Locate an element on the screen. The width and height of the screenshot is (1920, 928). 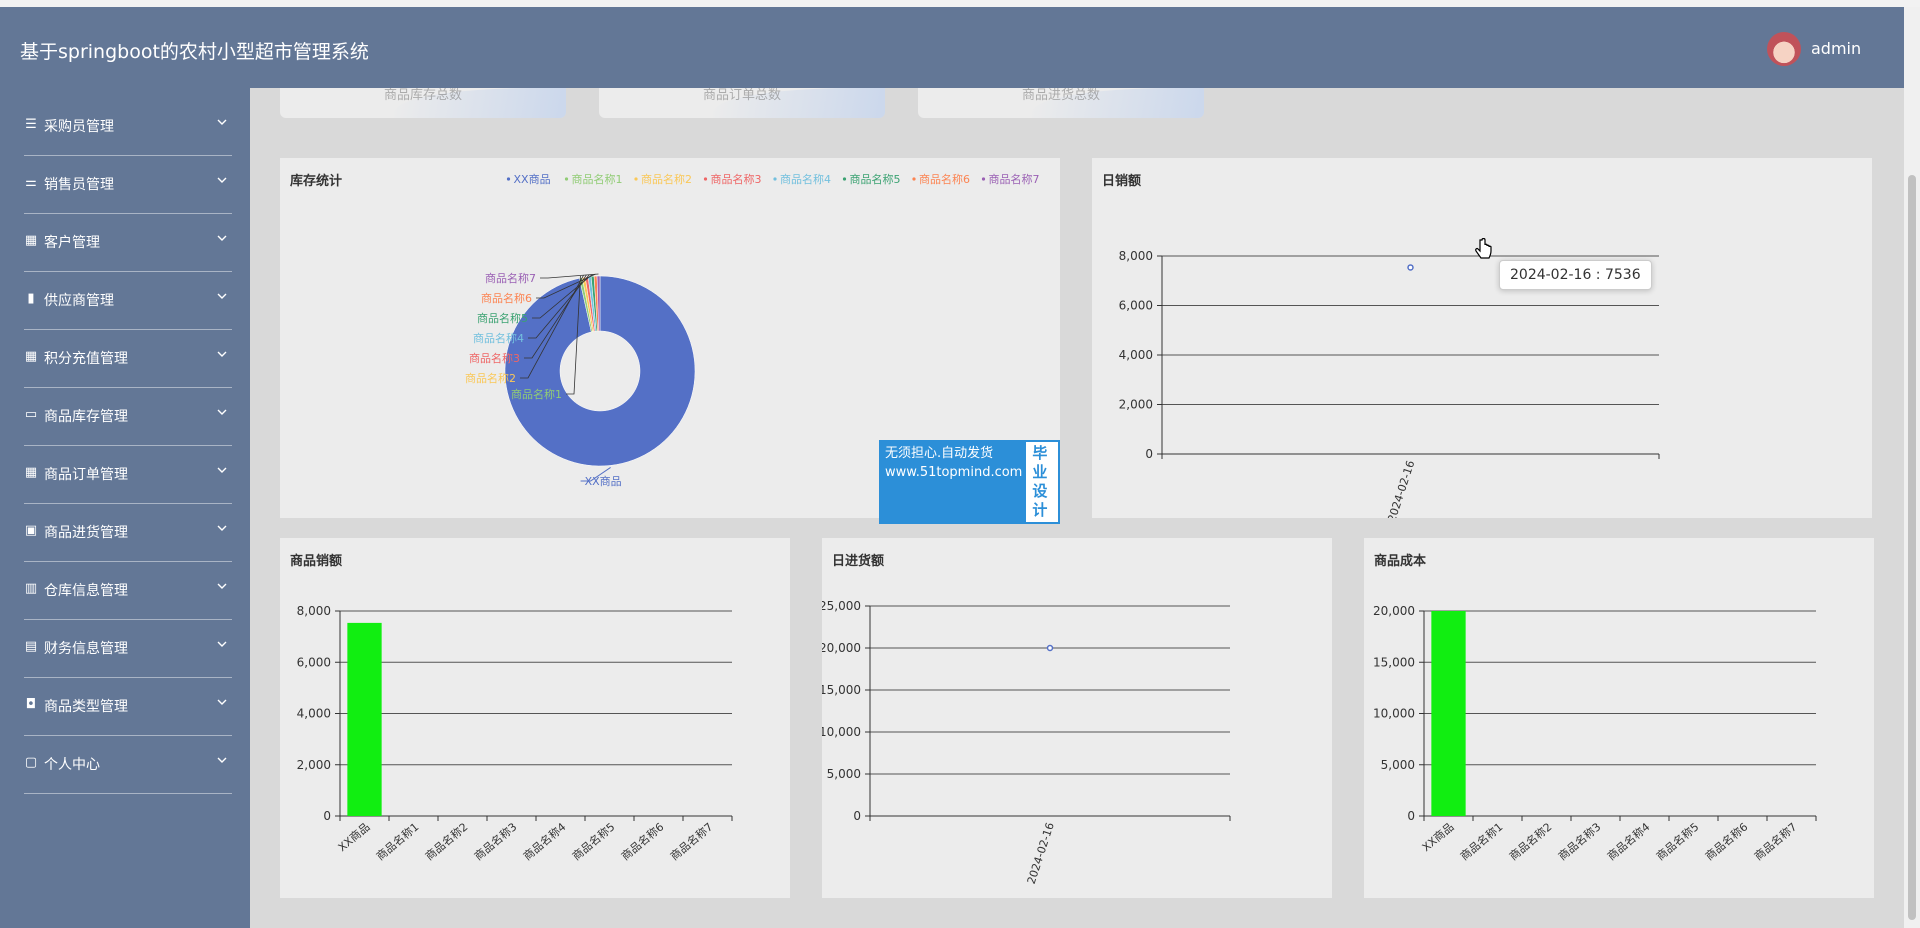
sliders-icon: ⚌ is located at coordinates (31, 182).